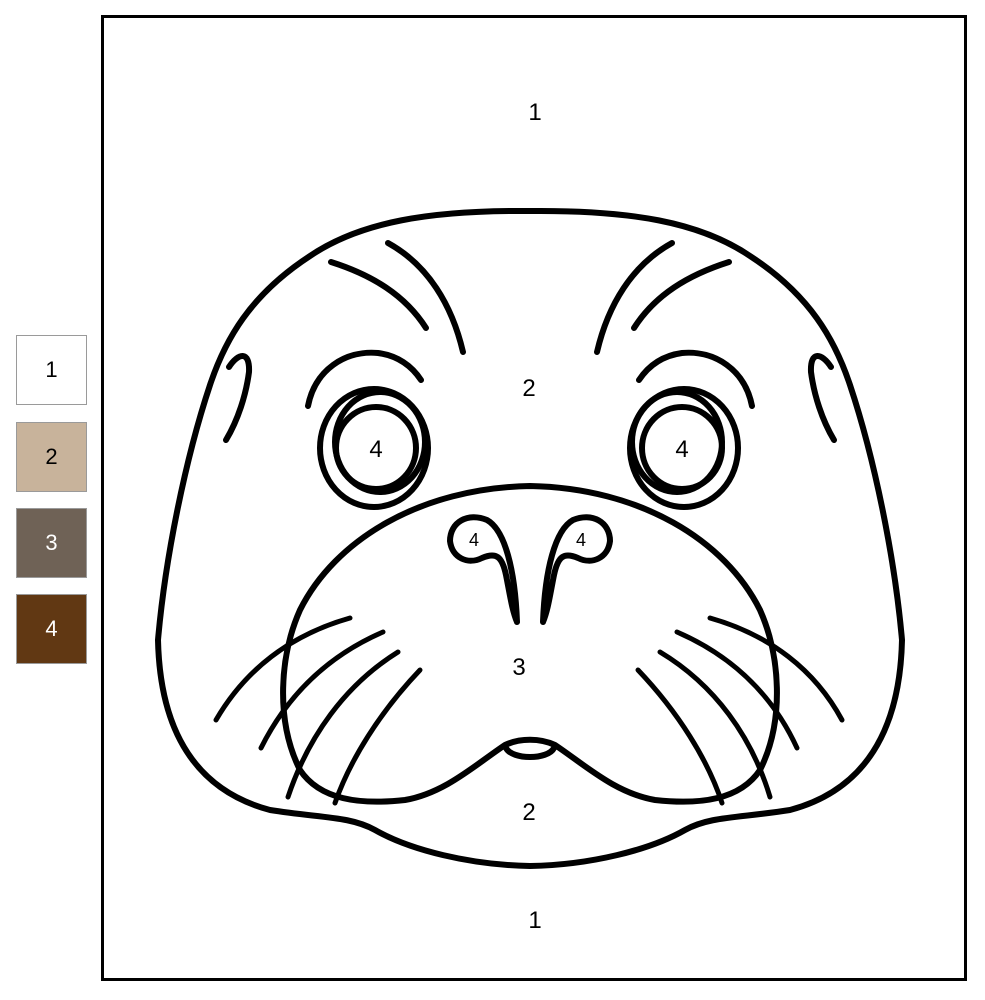 This screenshot has width=985, height=1000. I want to click on region-label-left-nostril: 4, so click(474, 540).